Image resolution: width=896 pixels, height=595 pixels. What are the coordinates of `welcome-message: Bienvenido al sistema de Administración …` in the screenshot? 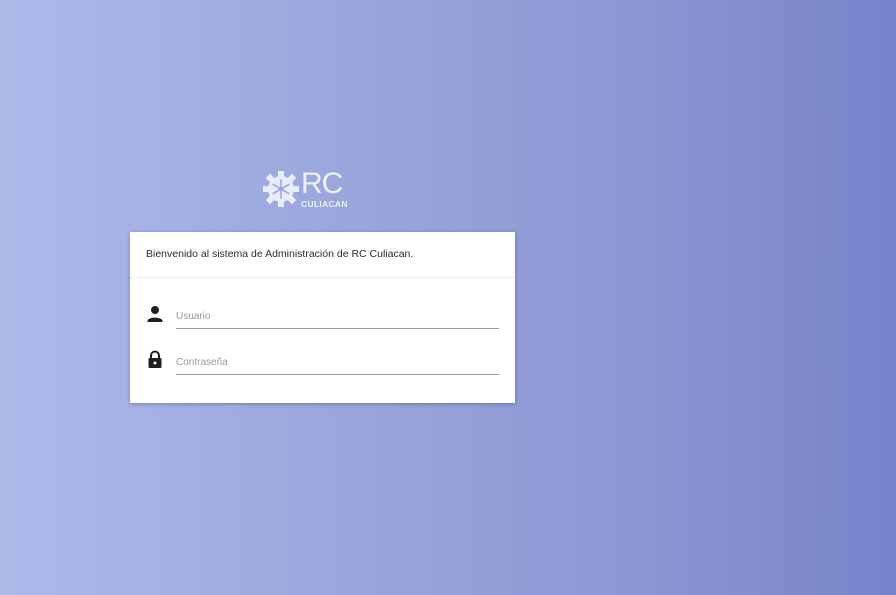 It's located at (322, 255).